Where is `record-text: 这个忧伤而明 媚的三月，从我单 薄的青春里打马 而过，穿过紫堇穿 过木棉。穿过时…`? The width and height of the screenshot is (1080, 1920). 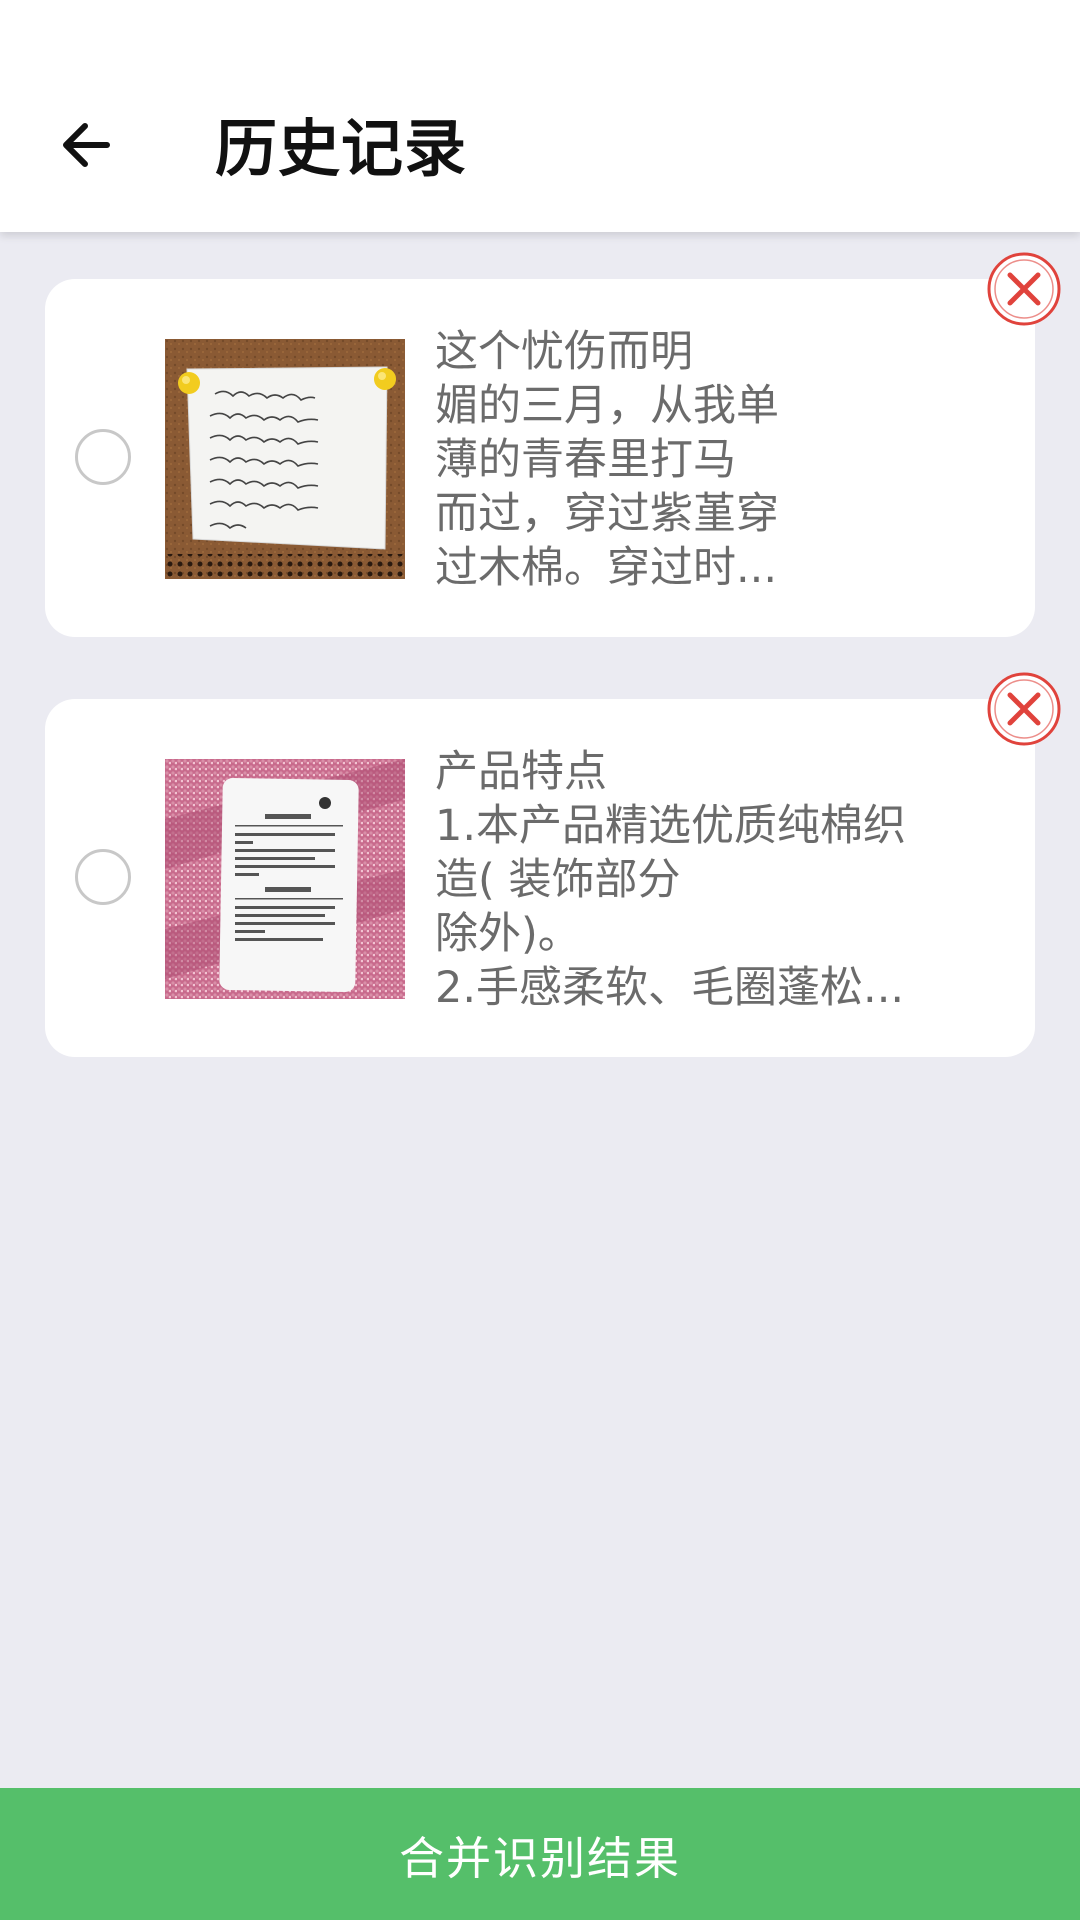
record-text: 这个忧伤而明 媚的三月，从我单 薄的青春里打马 而过，穿过紫堇穿 过木棉。穿过时… is located at coordinates (607, 460).